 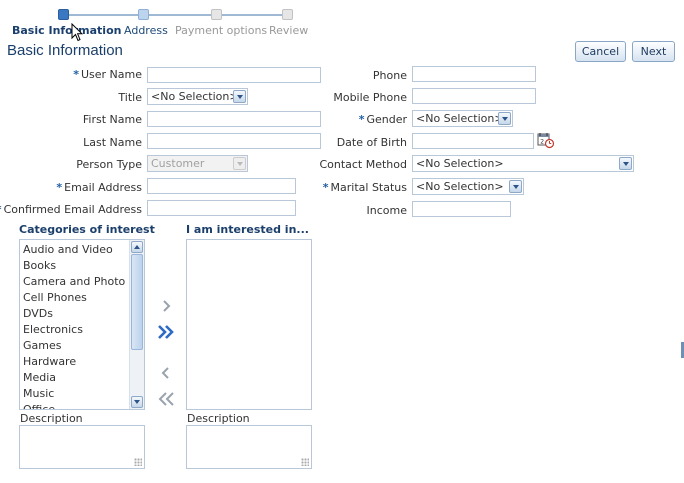 What do you see at coordinates (363, 164) in the screenshot?
I see `contact-method-label: Contact Method` at bounding box center [363, 164].